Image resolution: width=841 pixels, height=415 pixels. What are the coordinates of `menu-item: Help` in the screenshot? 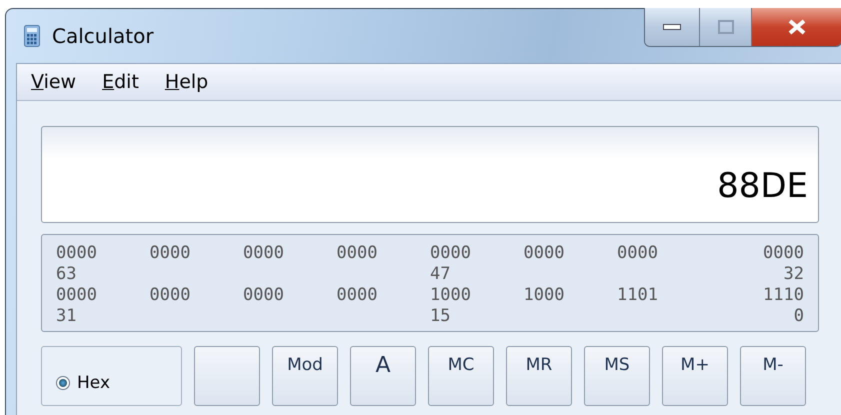 It's located at (186, 82).